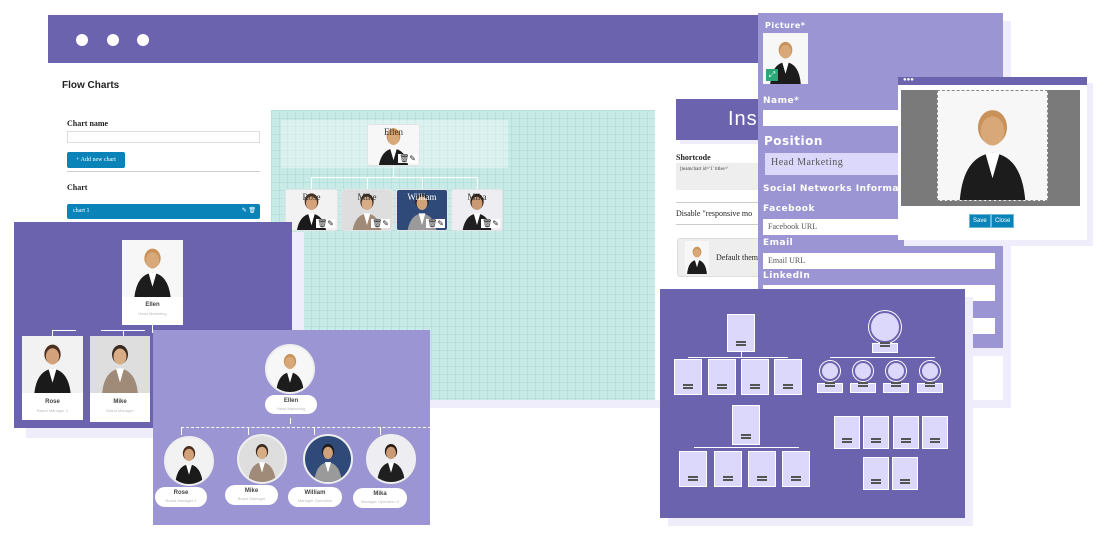  I want to click on editor-node: Rose 🗑✎, so click(311, 210).